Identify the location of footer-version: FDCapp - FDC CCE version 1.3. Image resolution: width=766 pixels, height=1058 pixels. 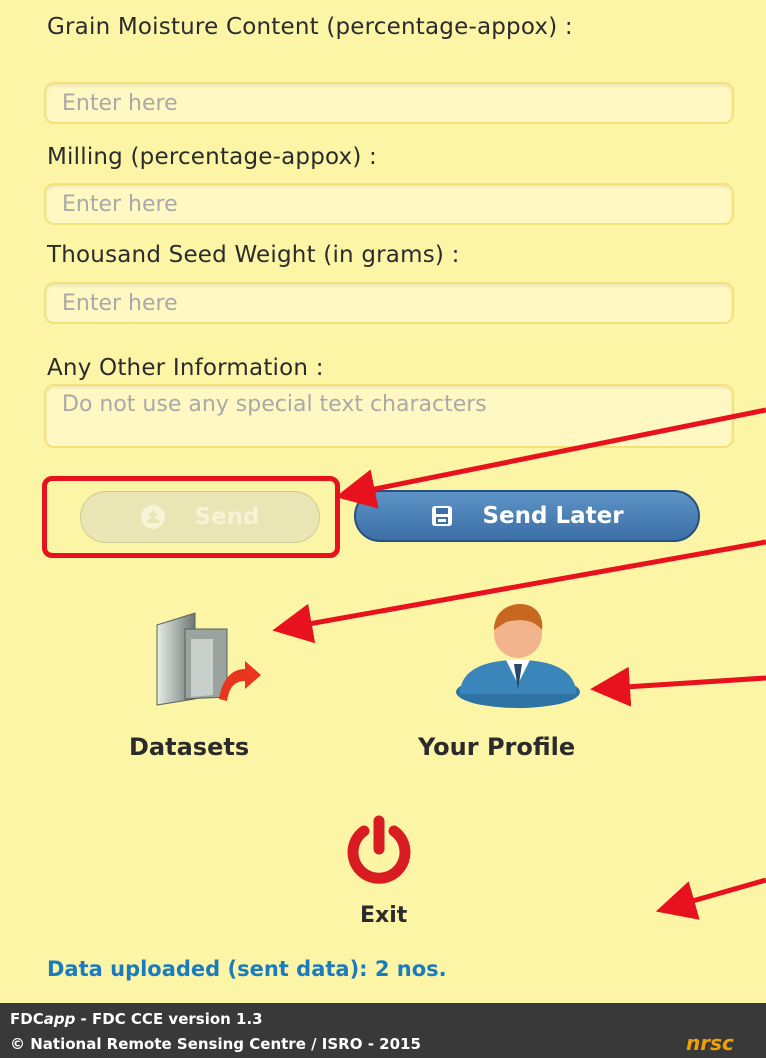
(136, 1019).